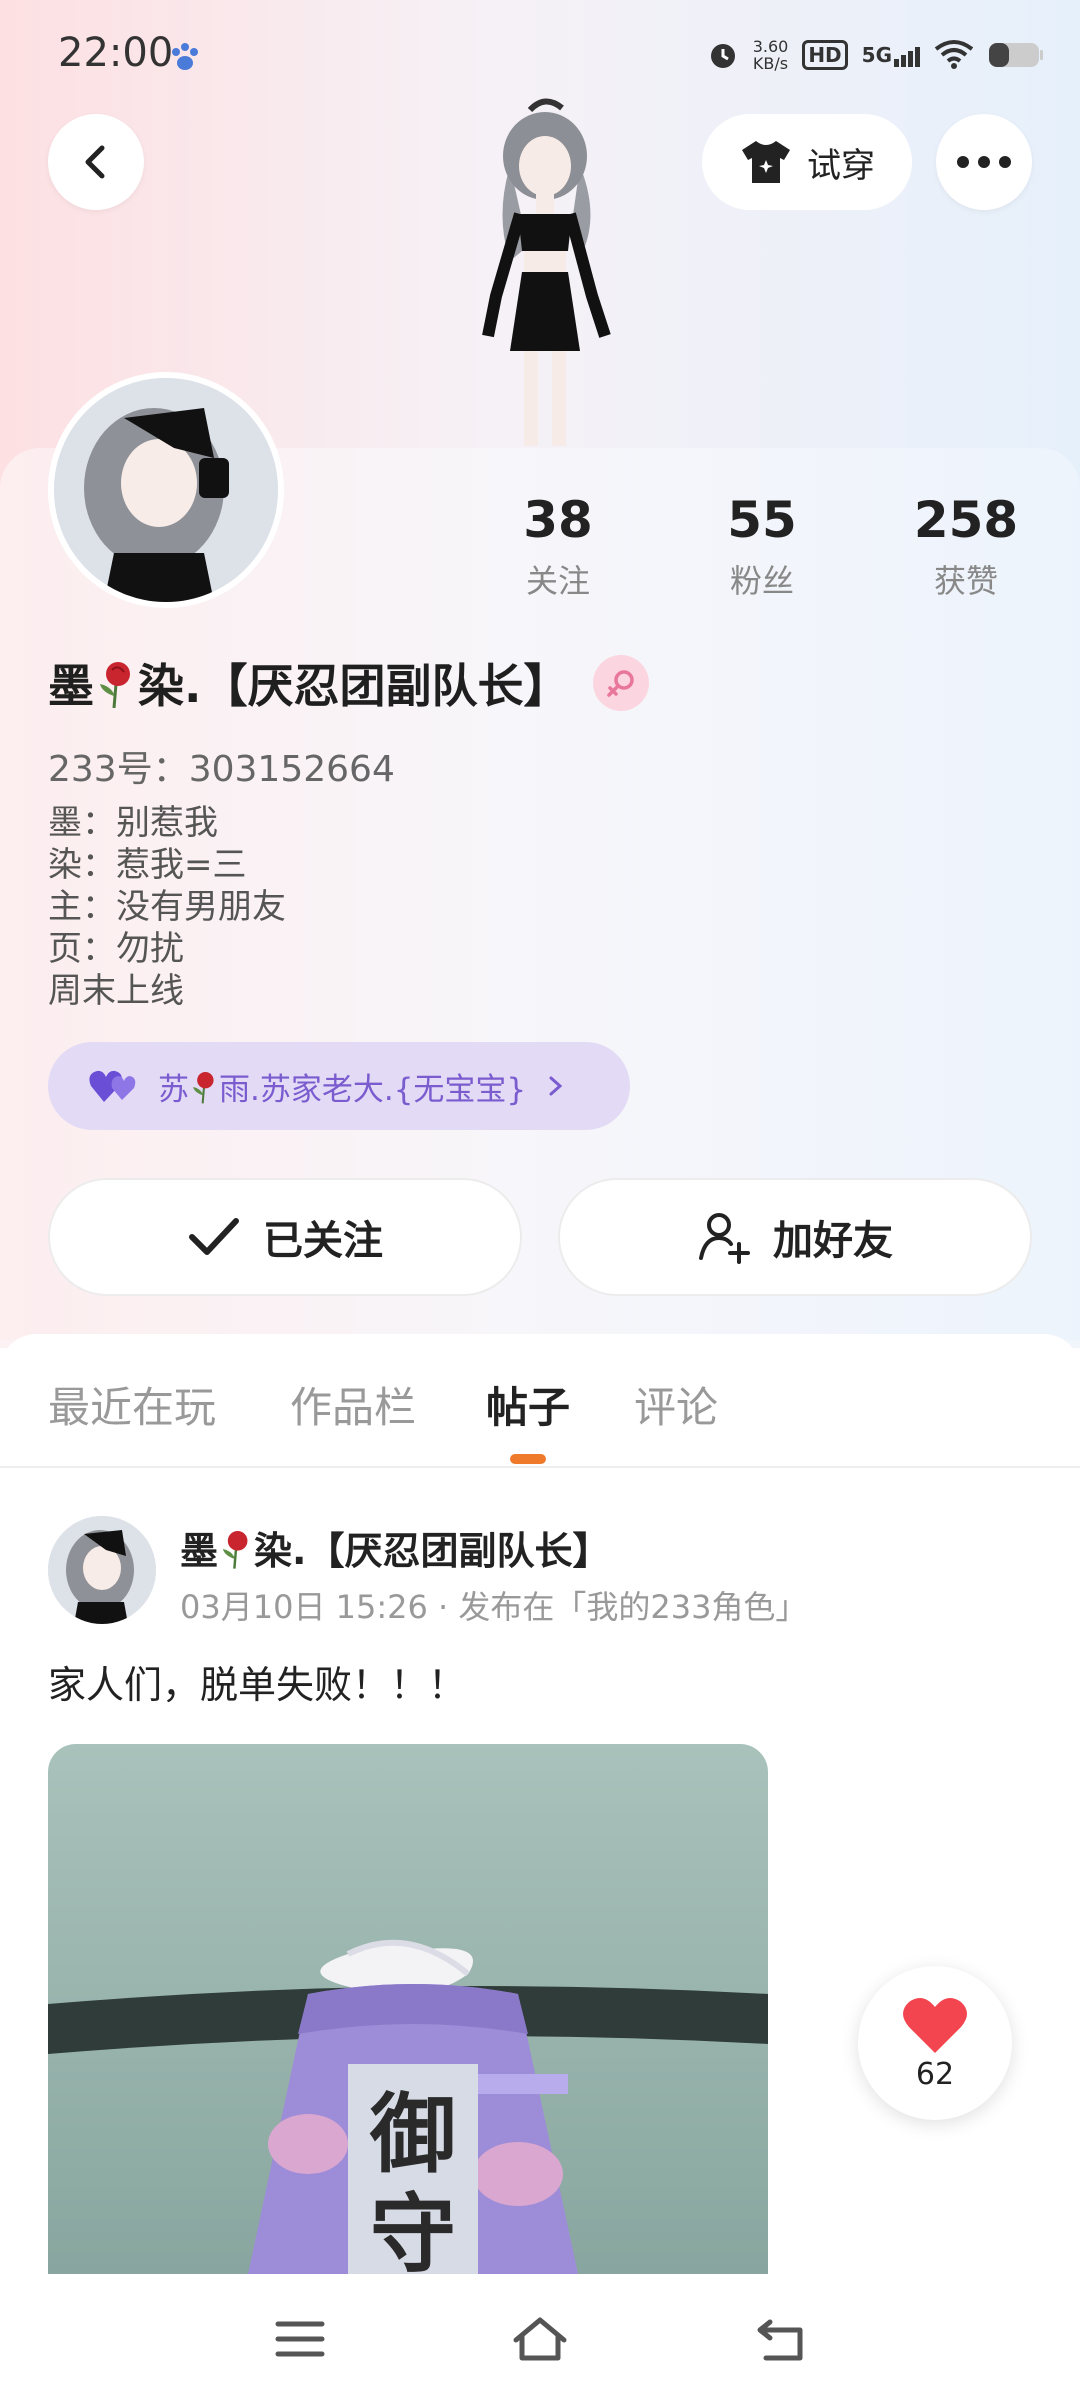 This screenshot has height=2400, width=1080. I want to click on stat-likes: 258 获赞, so click(966, 546).